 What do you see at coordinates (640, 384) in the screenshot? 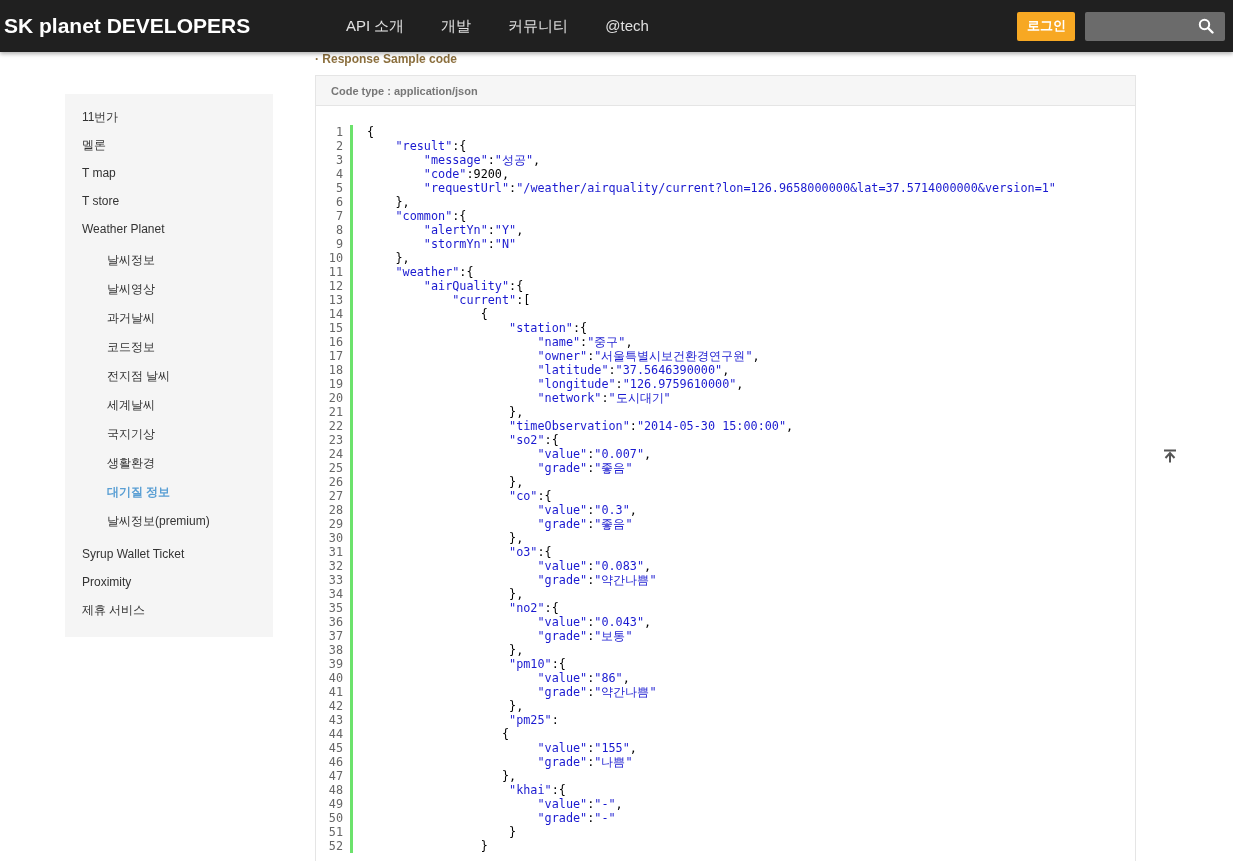
I see `code-line: "longitude":"126.9759610000",` at bounding box center [640, 384].